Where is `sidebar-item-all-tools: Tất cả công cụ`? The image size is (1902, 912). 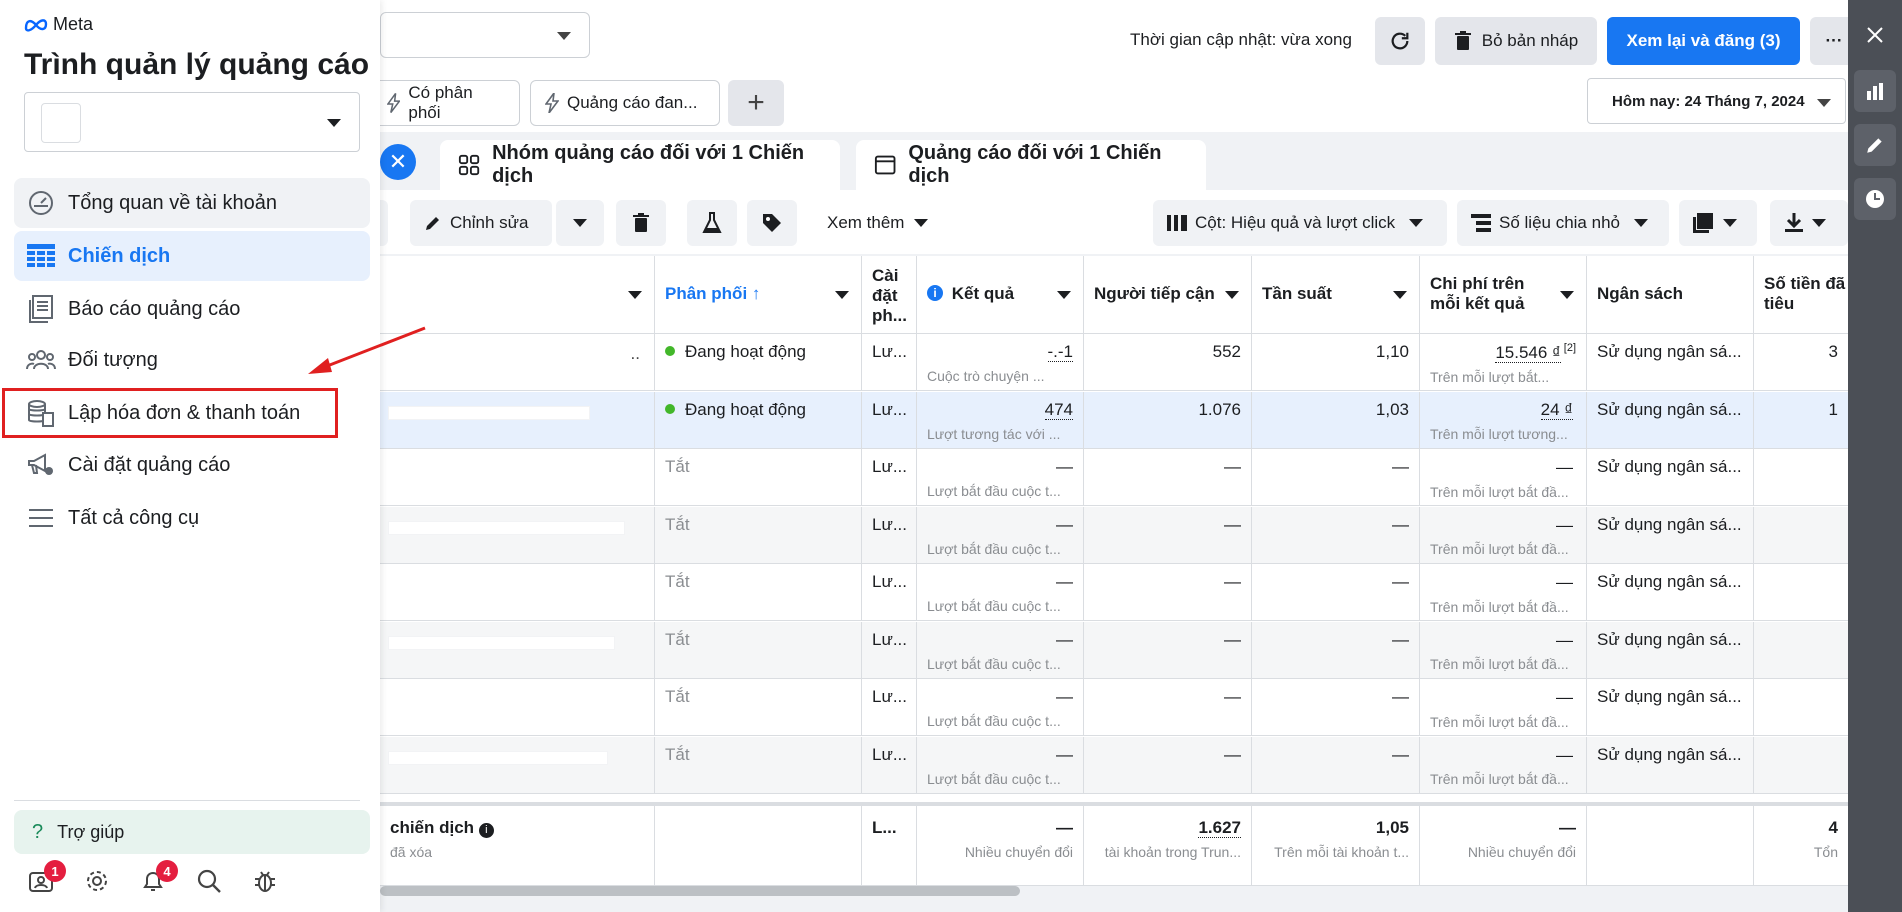
sidebar-item-all-tools: Tất cả công cụ is located at coordinates (192, 518).